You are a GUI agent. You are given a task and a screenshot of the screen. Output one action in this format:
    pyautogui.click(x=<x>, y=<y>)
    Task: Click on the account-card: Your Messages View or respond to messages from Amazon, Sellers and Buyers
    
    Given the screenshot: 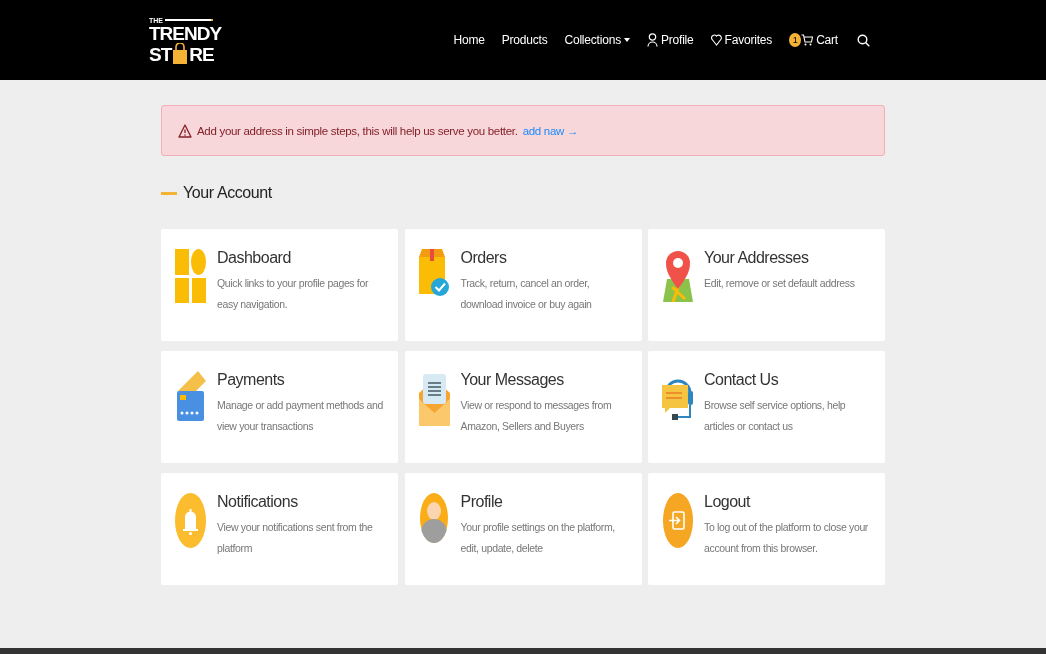 What is the action you would take?
    pyautogui.click(x=523, y=407)
    